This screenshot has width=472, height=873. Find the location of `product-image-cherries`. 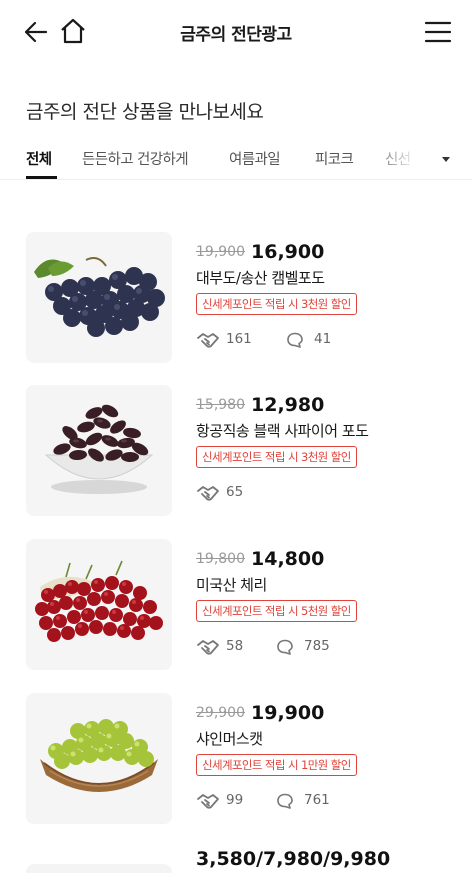

product-image-cherries is located at coordinates (99, 604).